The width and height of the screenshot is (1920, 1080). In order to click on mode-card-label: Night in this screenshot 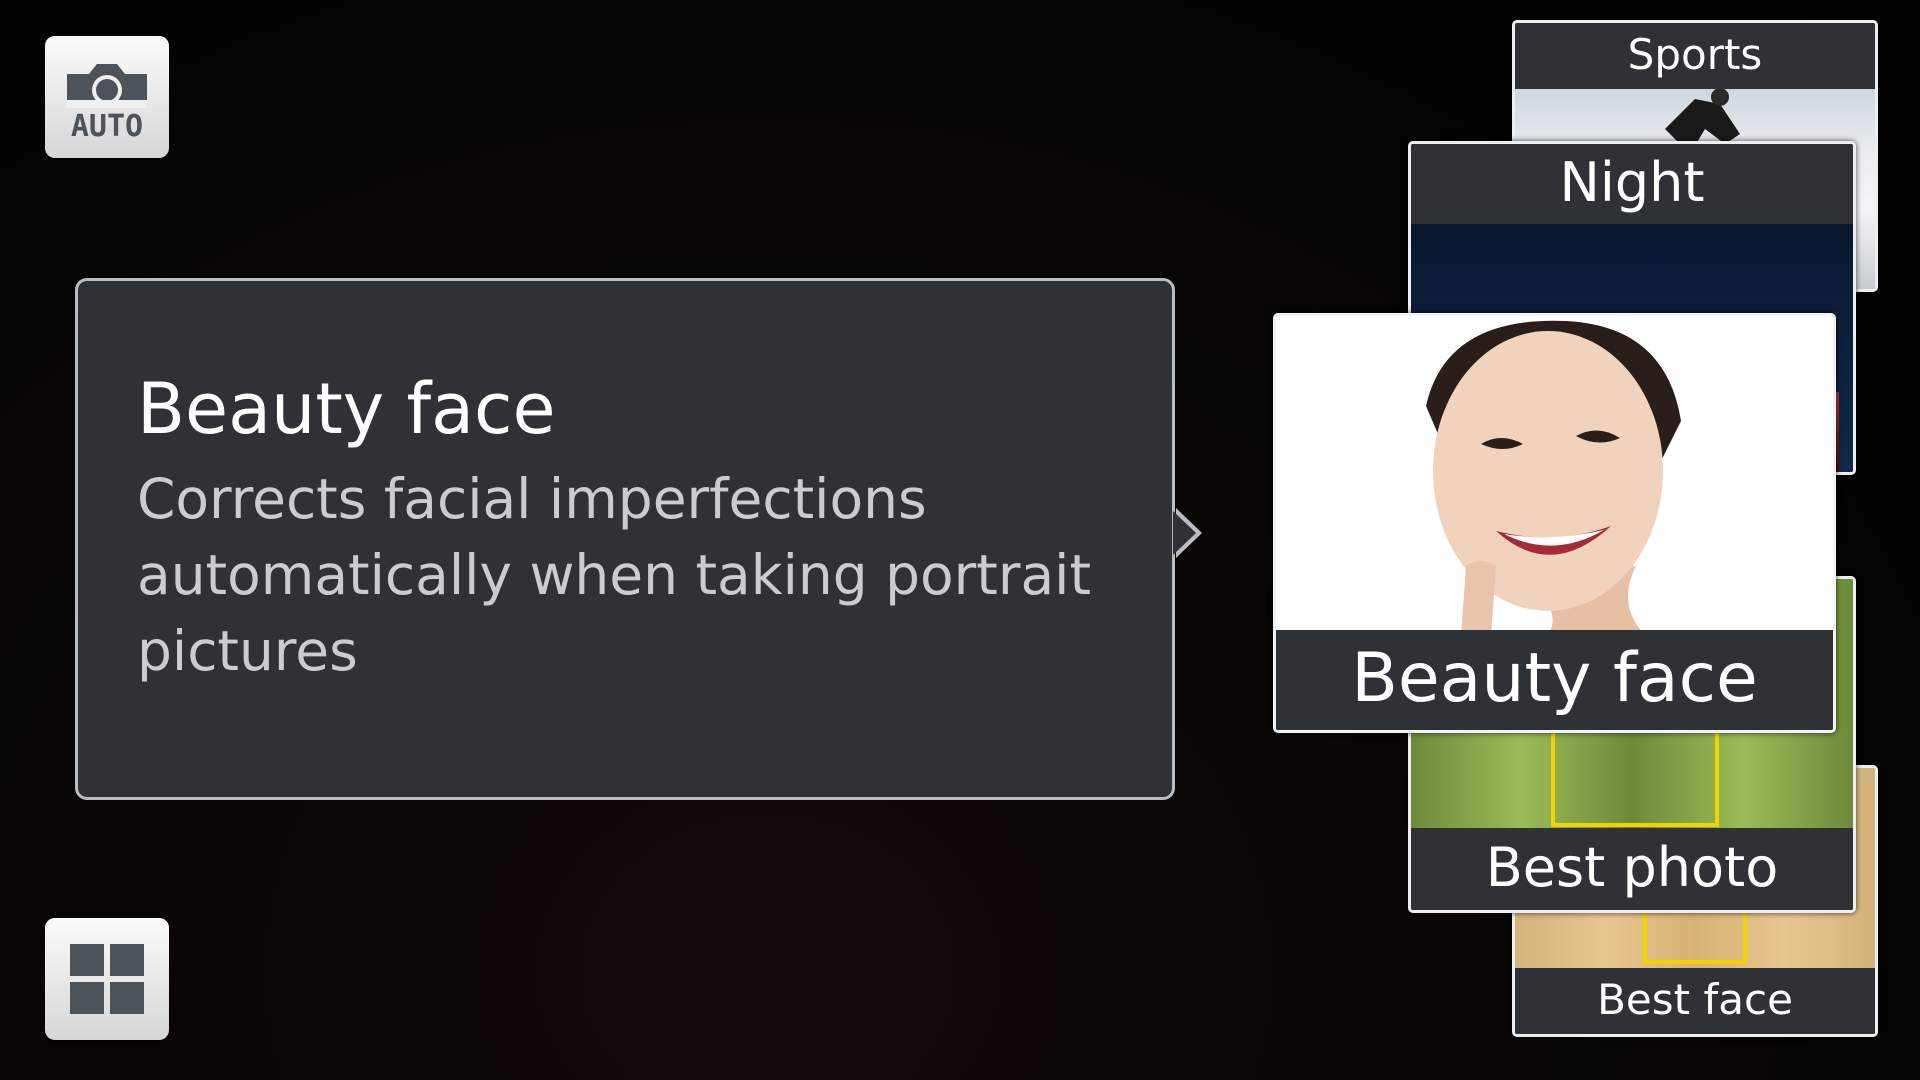, I will do `click(1632, 184)`.